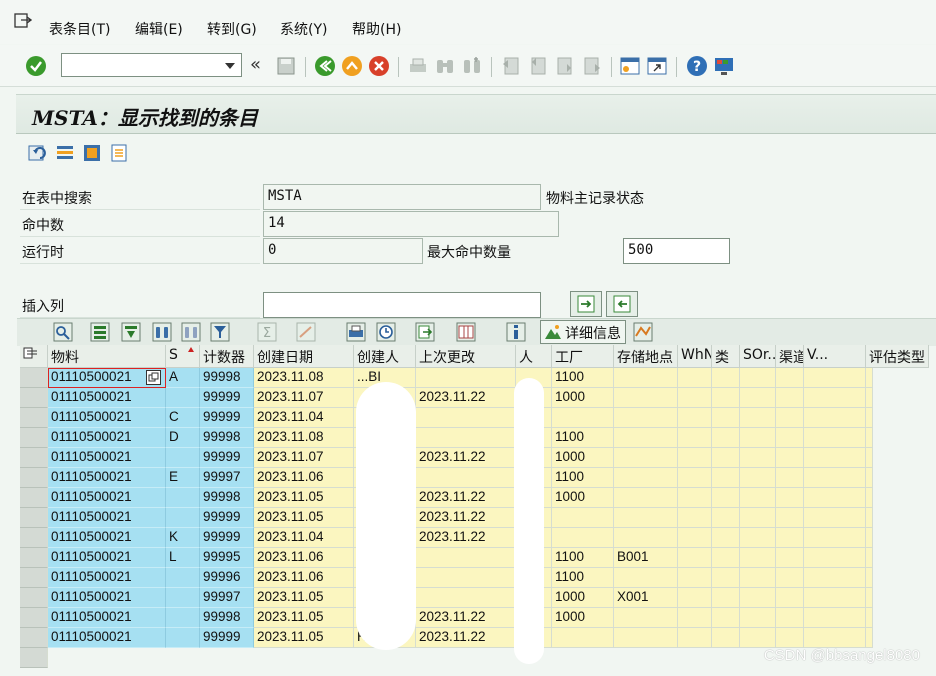 This screenshot has height=676, width=936. Describe the element at coordinates (646, 558) in the screenshot. I see `table-cell: B001` at that location.